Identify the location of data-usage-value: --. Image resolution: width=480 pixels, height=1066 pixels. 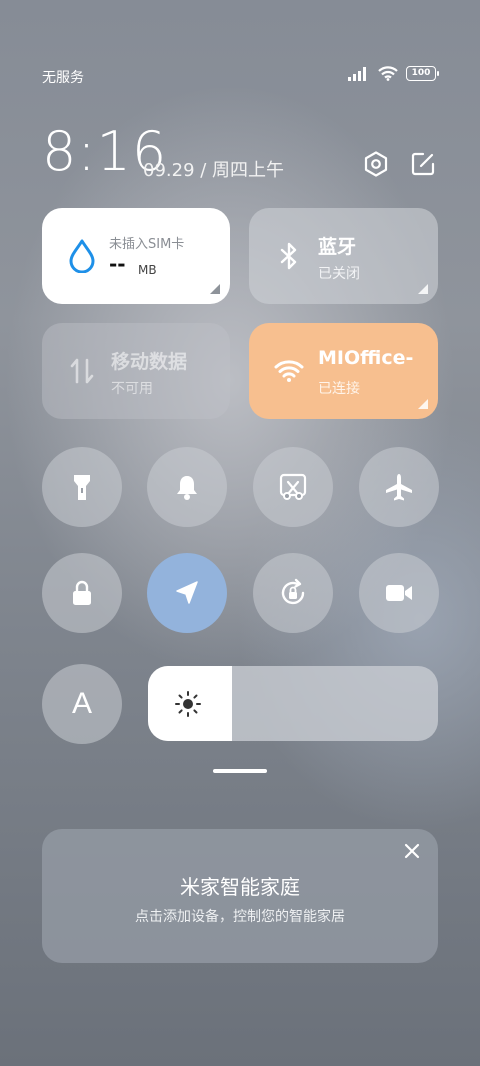
(117, 264).